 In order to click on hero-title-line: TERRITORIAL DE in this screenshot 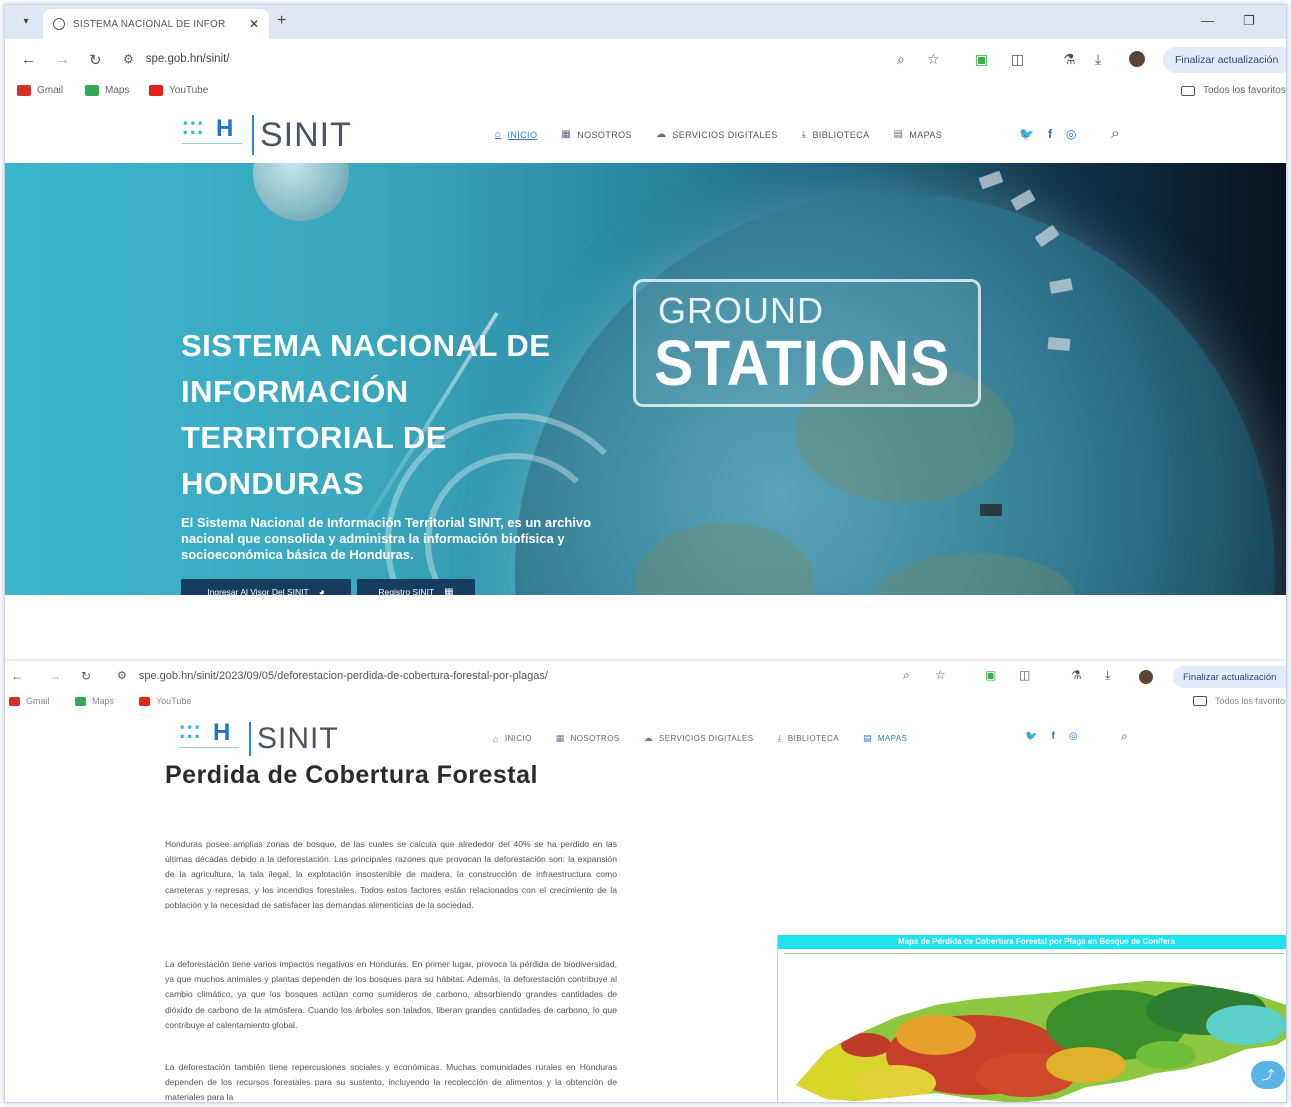, I will do `click(314, 437)`.